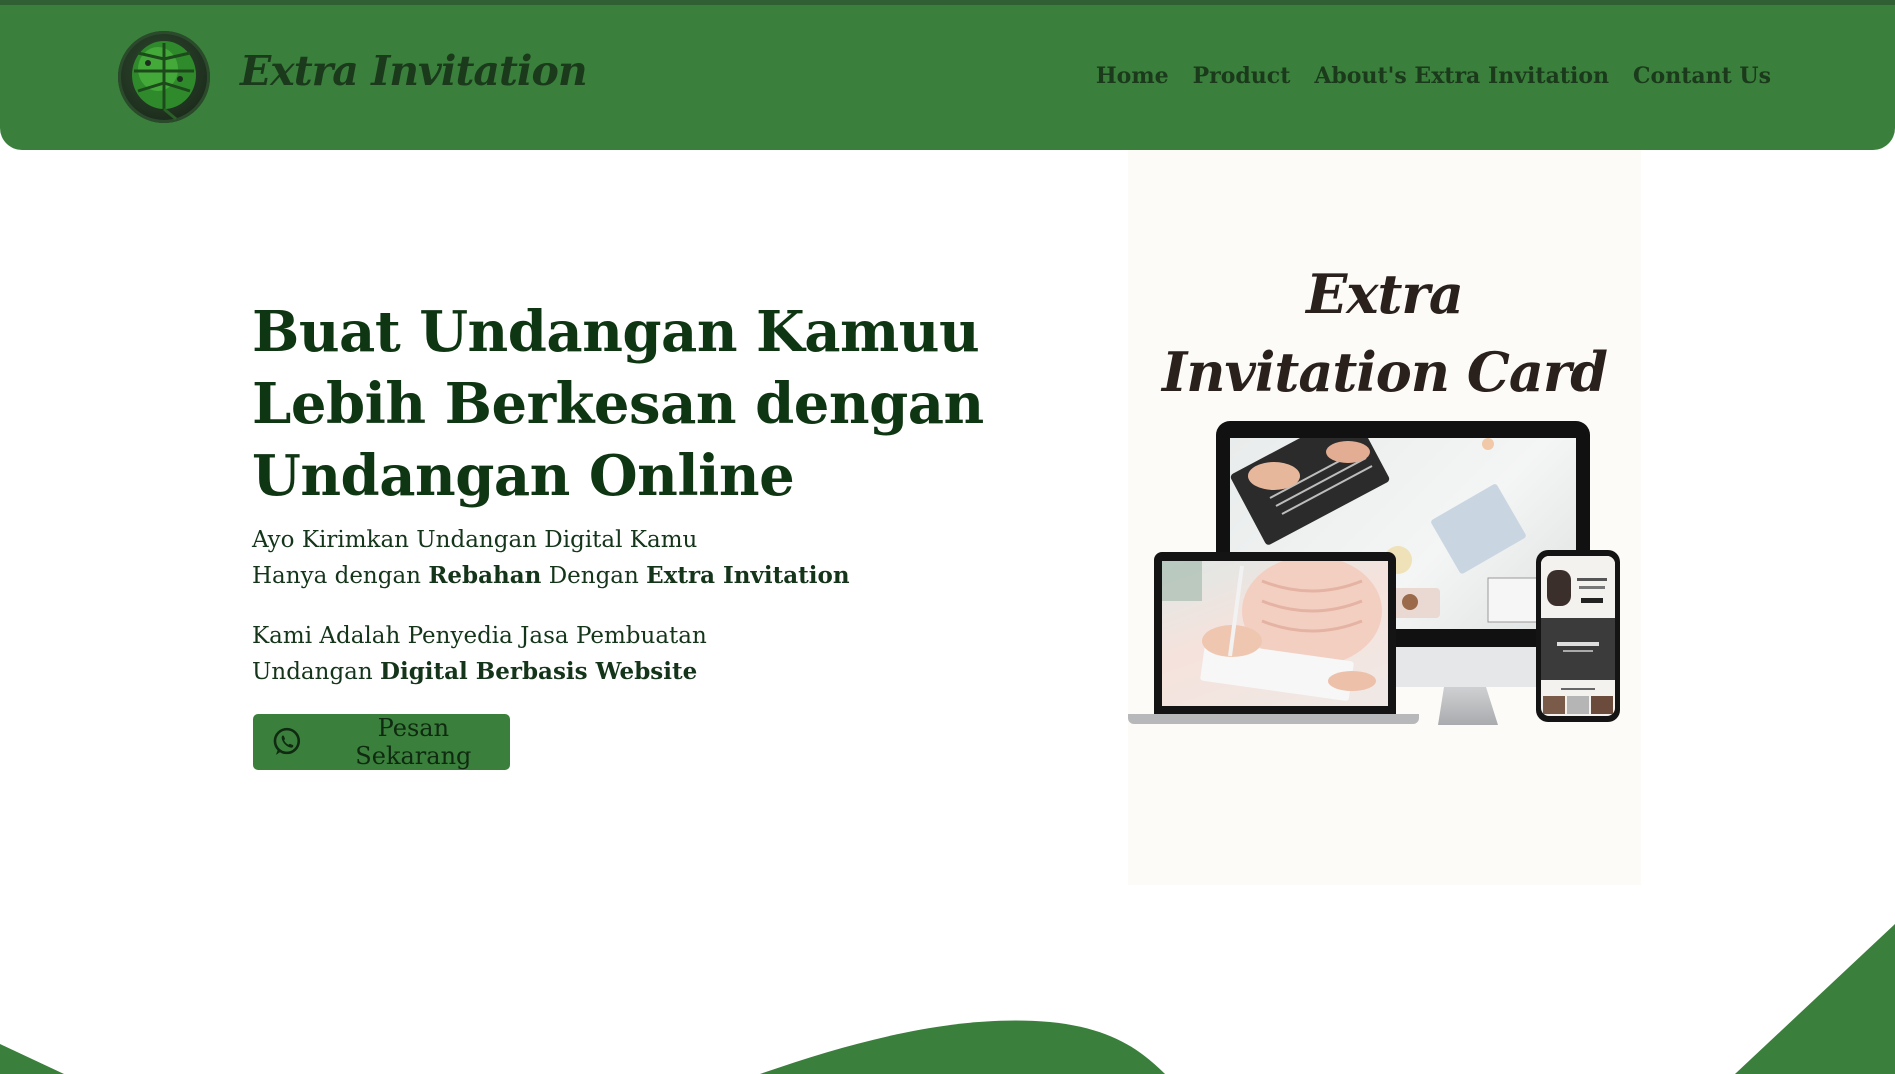 This screenshot has width=1895, height=1074. What do you see at coordinates (539, 671) in the screenshot?
I see `highlight-digital: Digital Berbasis Website` at bounding box center [539, 671].